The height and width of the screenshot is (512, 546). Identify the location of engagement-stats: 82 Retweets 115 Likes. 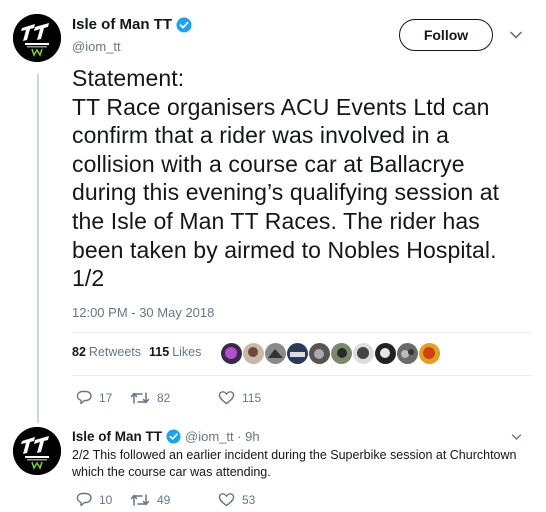
(136, 352).